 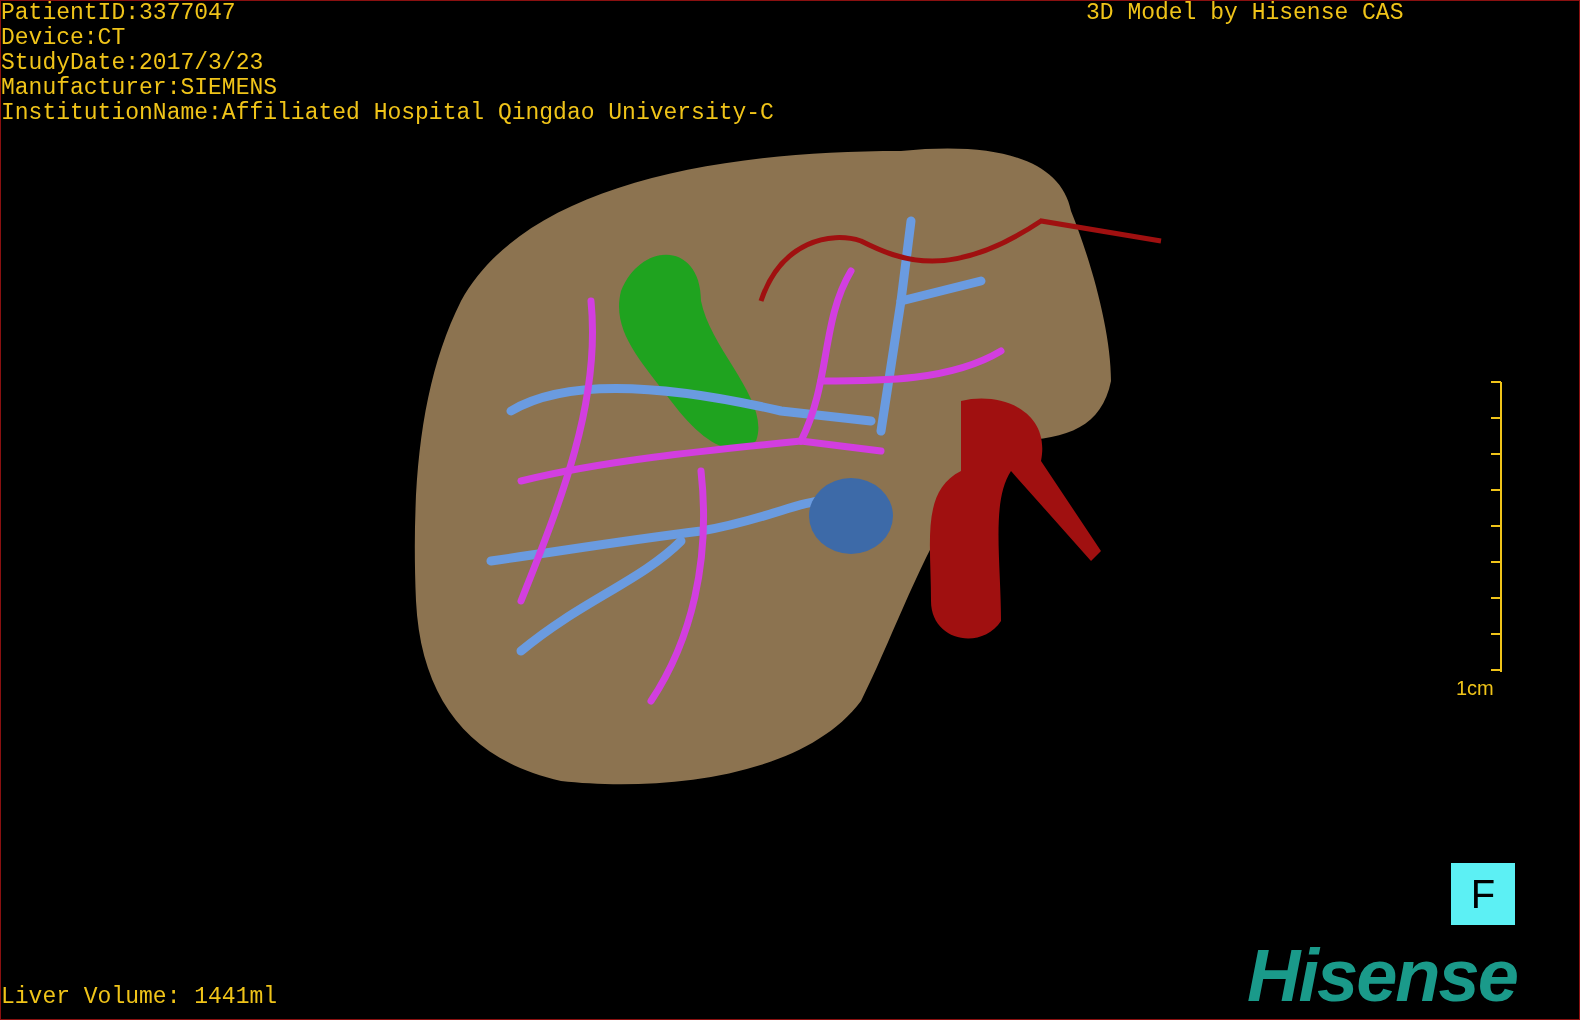 What do you see at coordinates (1245, 13) in the screenshot?
I see `header-text: 3D Model by Hisense CAS` at bounding box center [1245, 13].